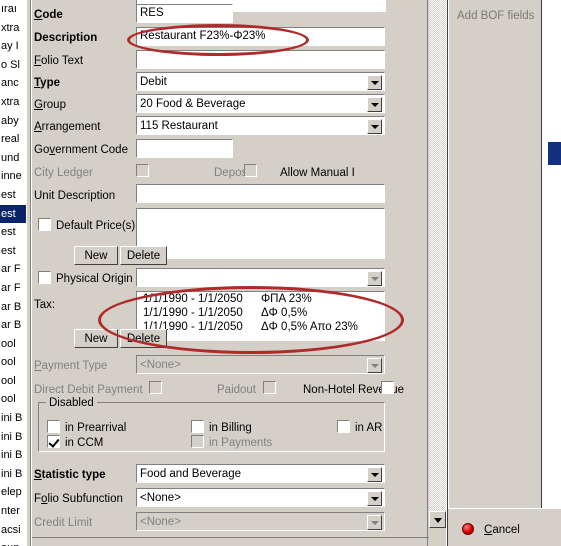 Image resolution: width=561 pixels, height=546 pixels. I want to click on in-billing-checkbox, so click(197, 426).